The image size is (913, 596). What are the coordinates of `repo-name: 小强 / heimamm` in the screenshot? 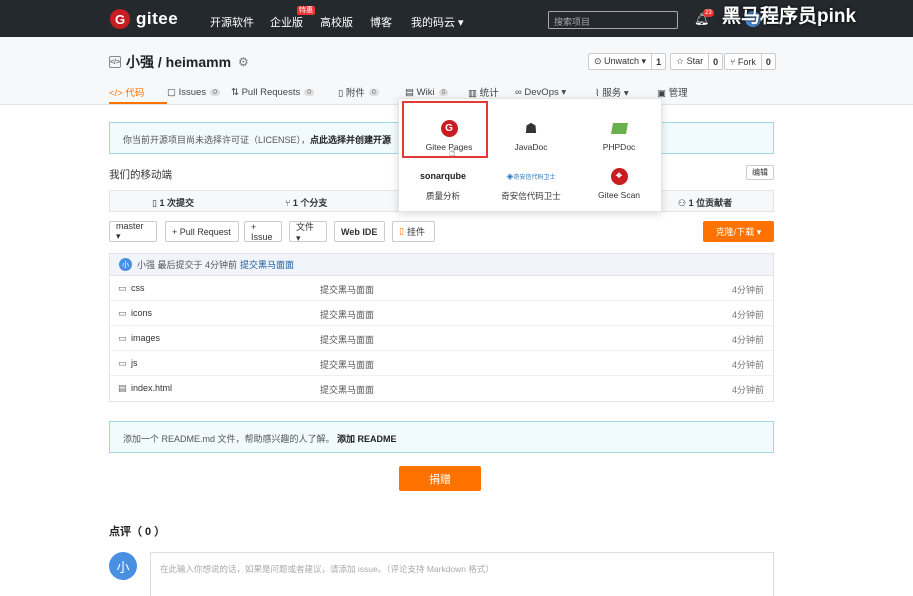 It's located at (178, 62).